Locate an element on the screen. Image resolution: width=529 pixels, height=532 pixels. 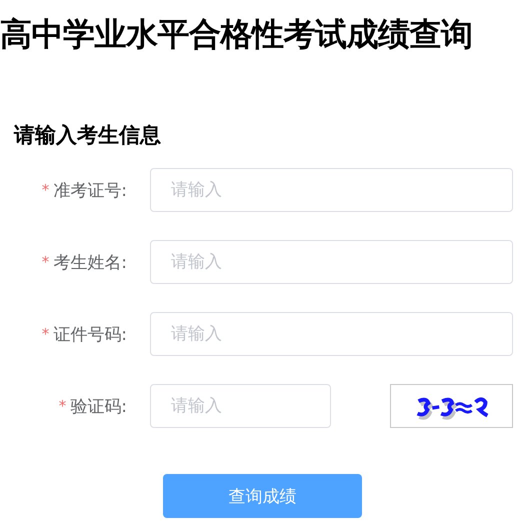
field-label: 准考证号: is located at coordinates (90, 191).